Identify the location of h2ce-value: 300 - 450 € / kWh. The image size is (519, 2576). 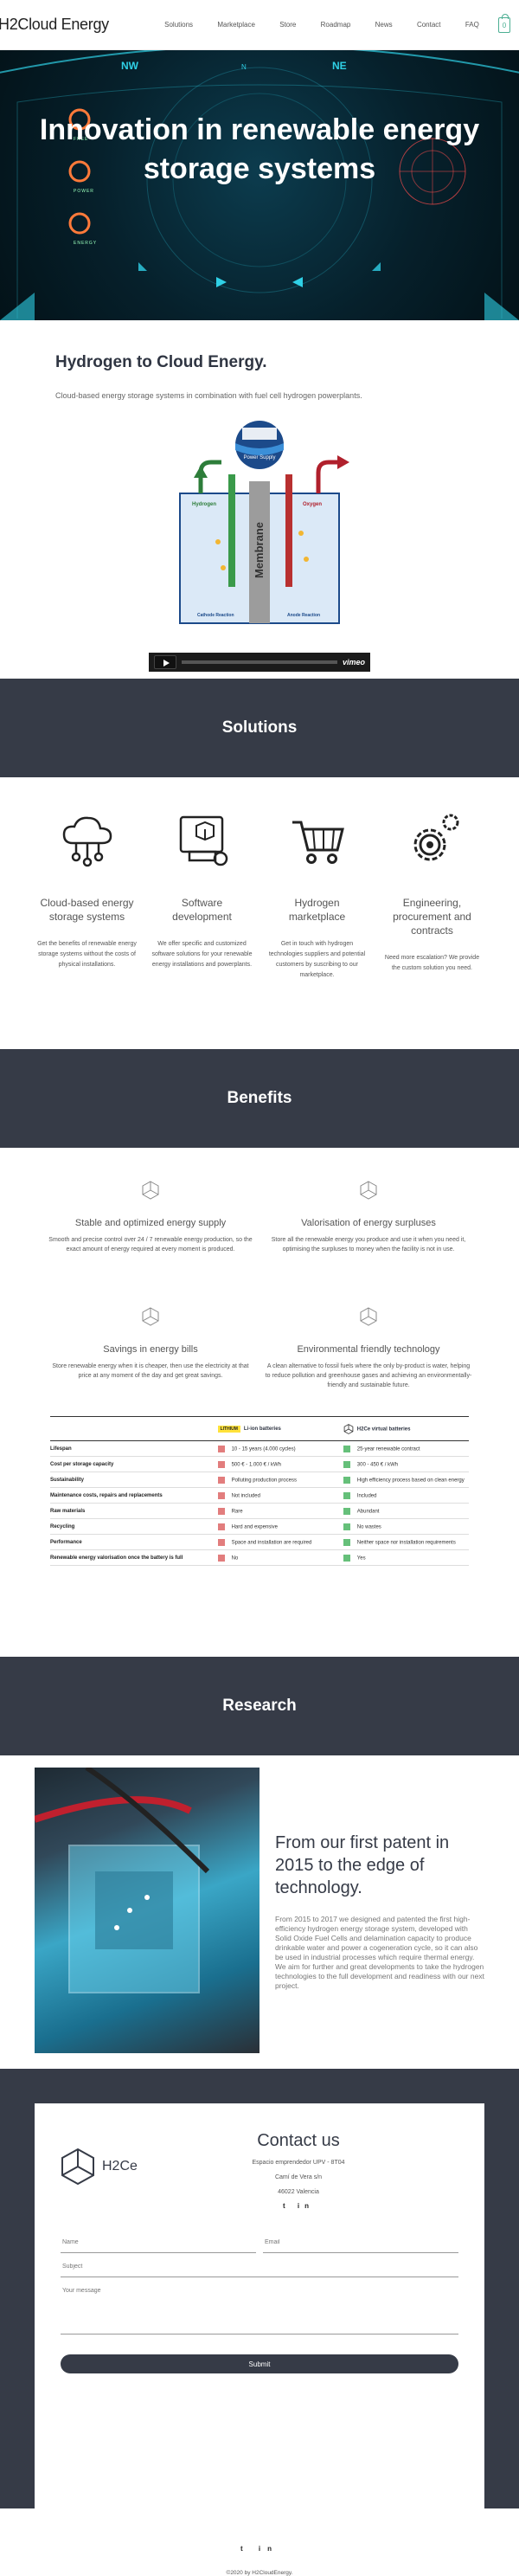
(406, 1464).